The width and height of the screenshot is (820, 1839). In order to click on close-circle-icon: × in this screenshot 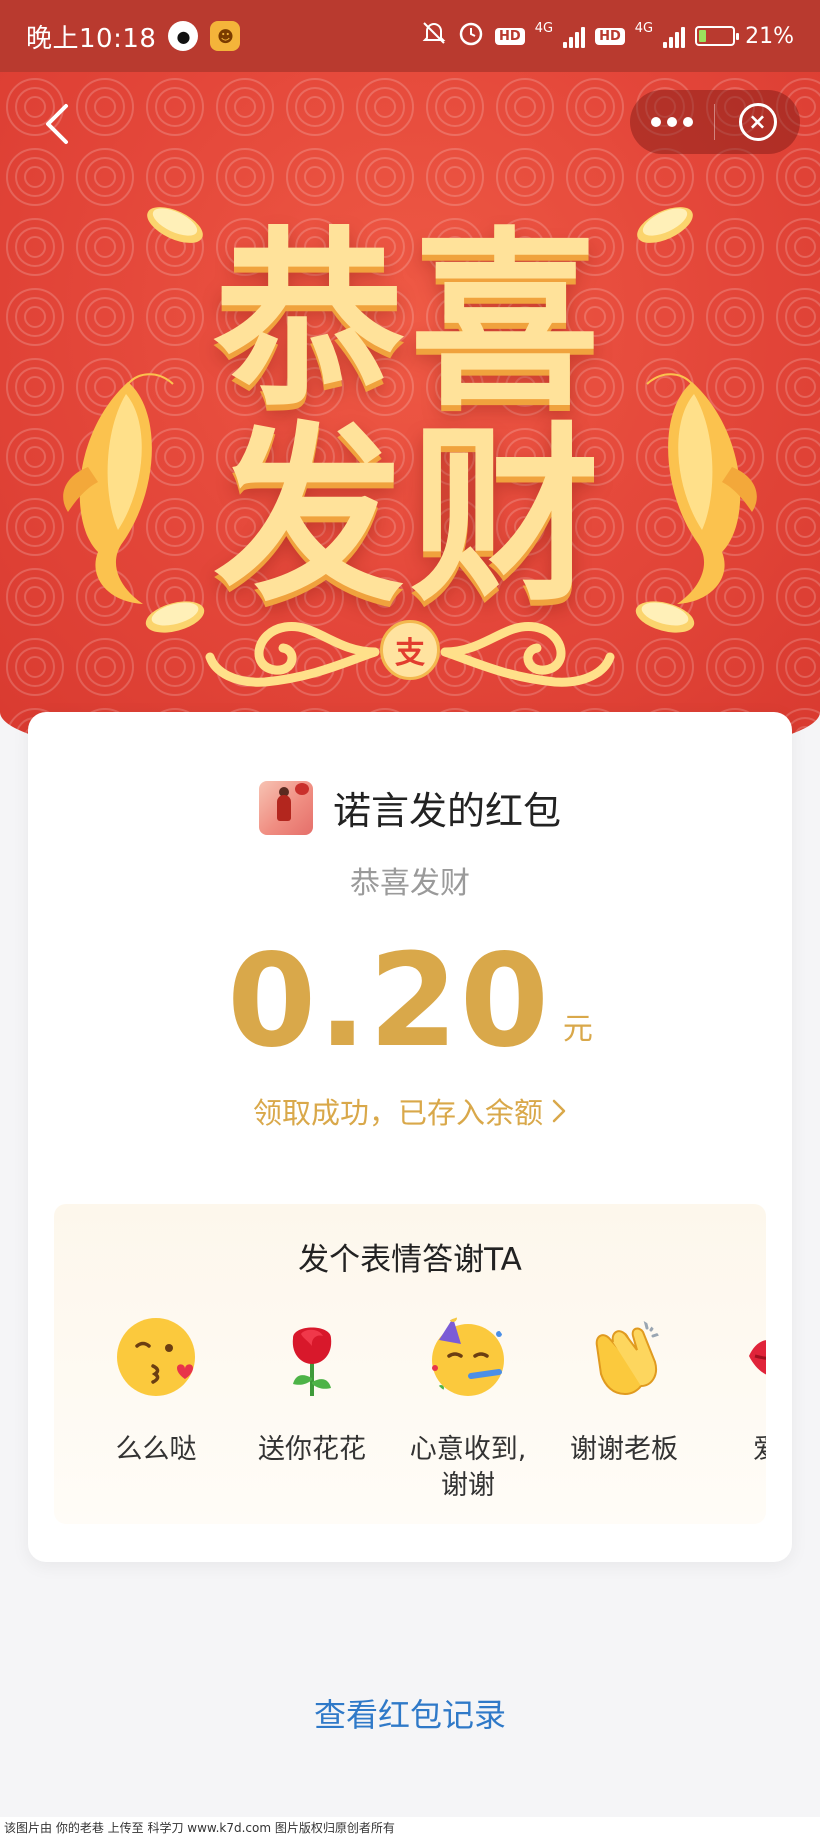, I will do `click(757, 122)`.